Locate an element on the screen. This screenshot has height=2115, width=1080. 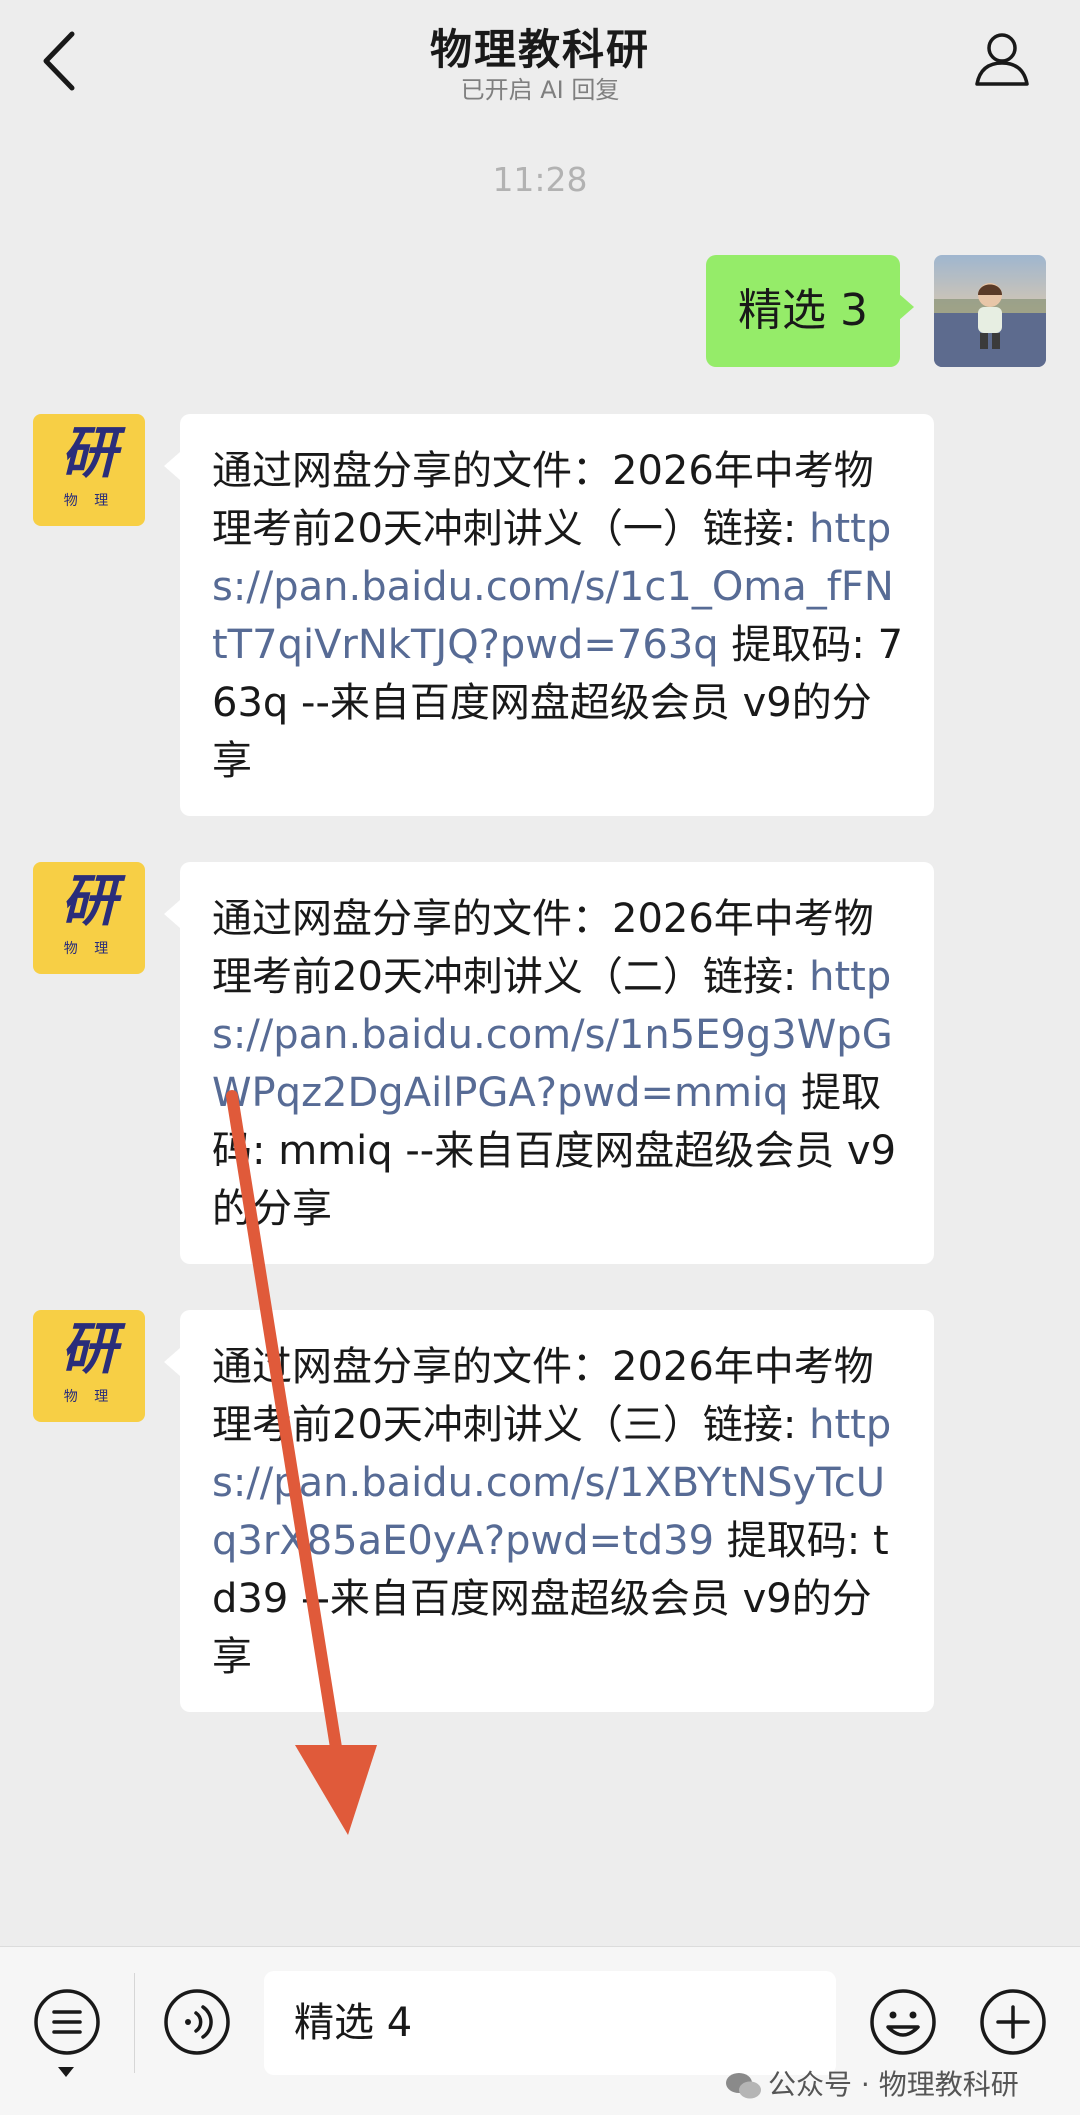
avatar-photo is located at coordinates (990, 311).